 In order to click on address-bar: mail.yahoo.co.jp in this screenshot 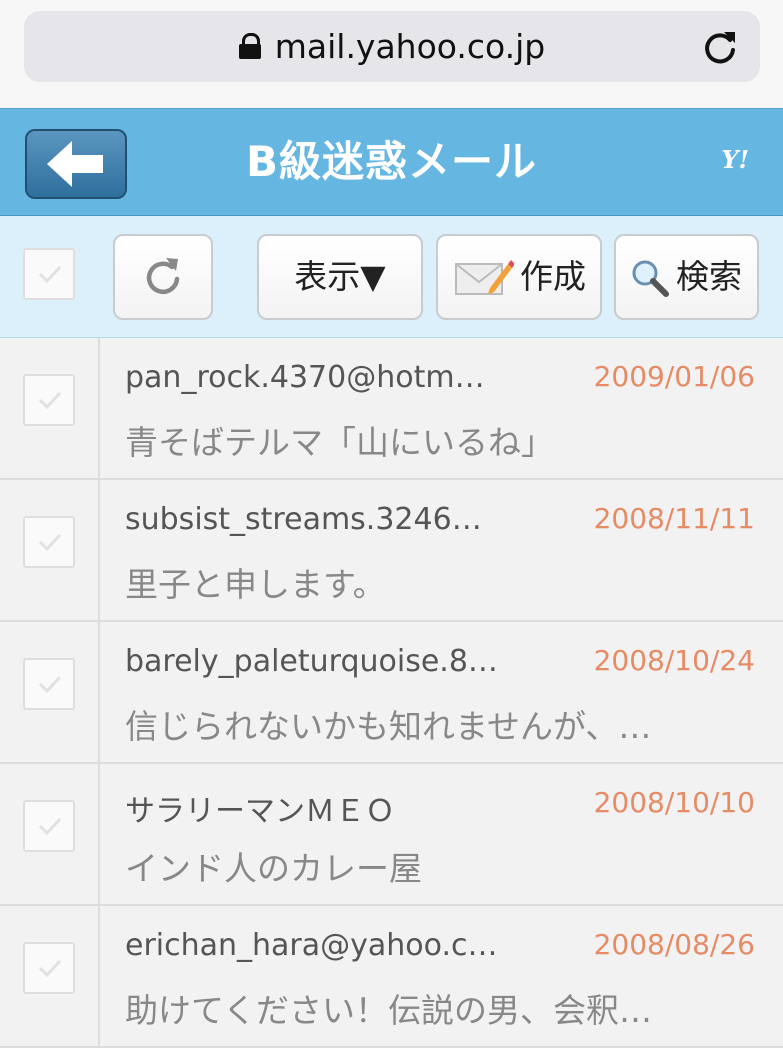, I will do `click(392, 46)`.